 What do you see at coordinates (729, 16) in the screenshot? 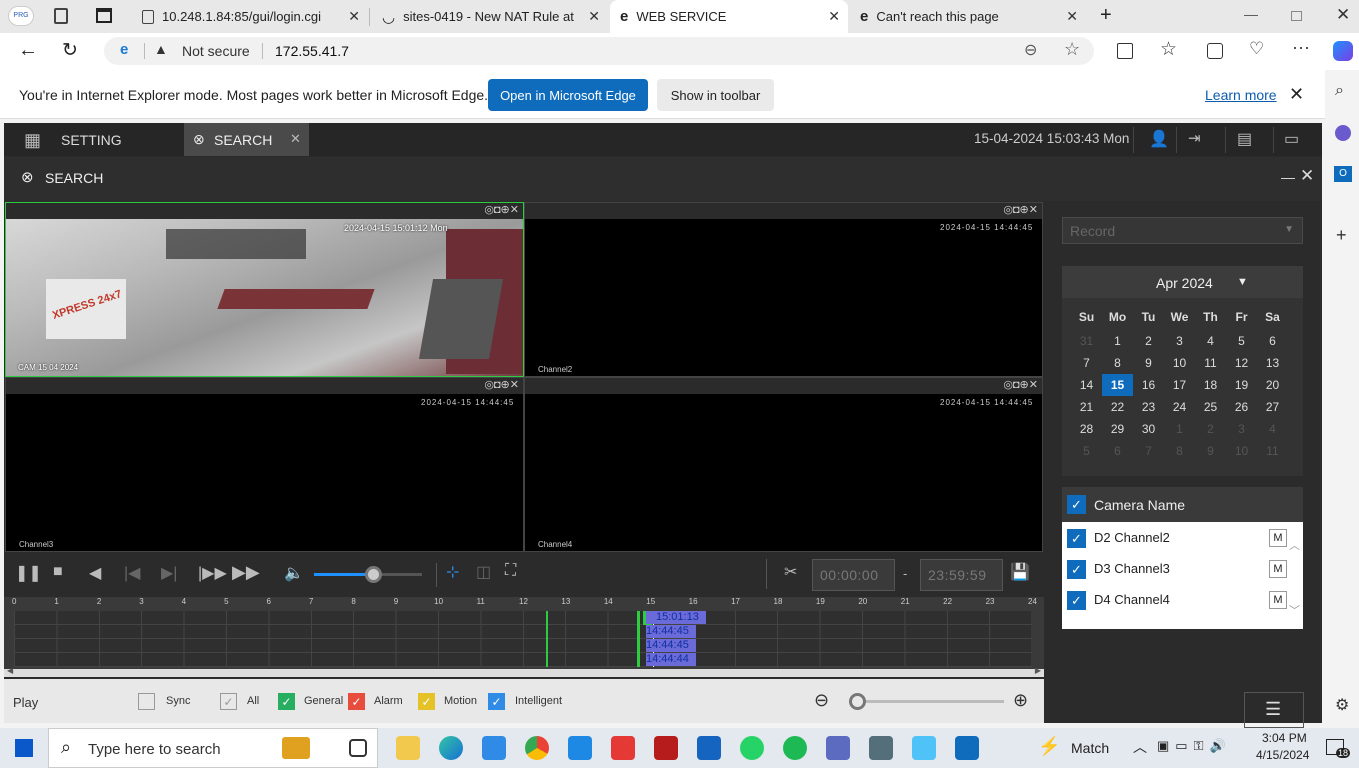
I see `tab-web-service: e WEB SERVICE ✕` at bounding box center [729, 16].